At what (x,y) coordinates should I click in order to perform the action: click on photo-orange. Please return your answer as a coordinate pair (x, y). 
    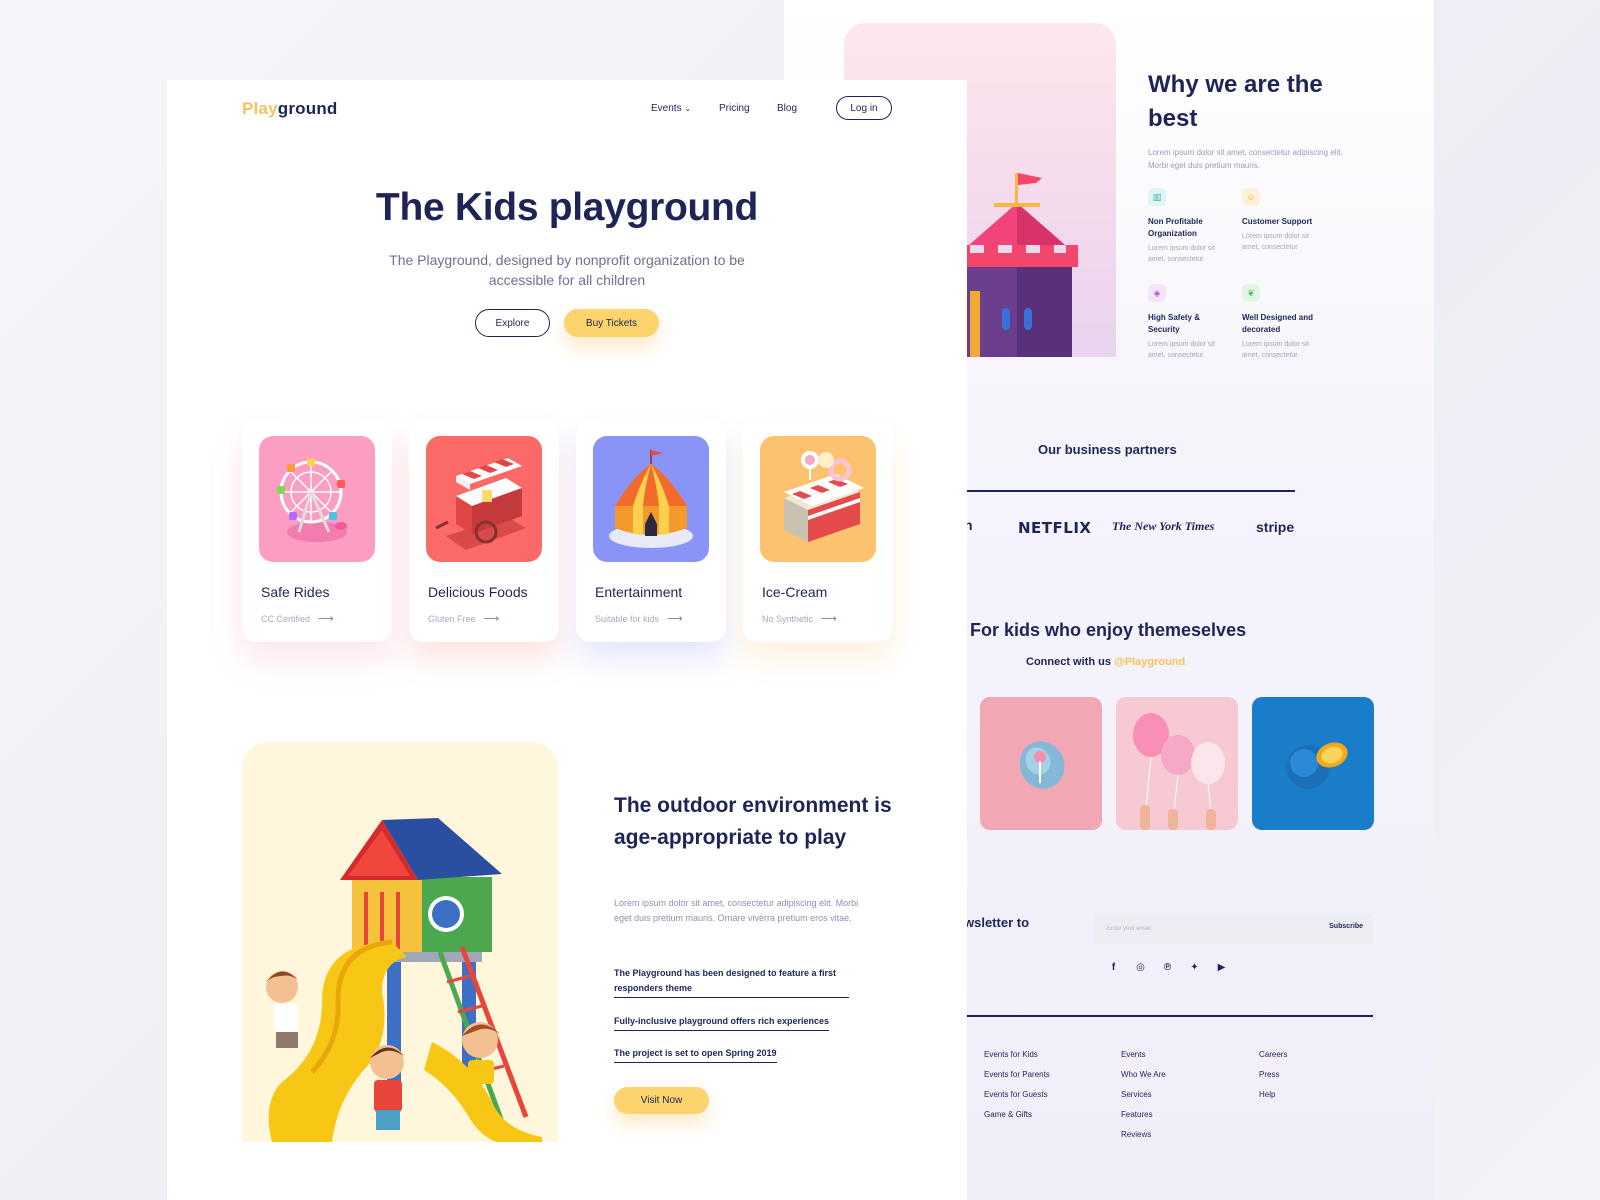
    Looking at the image, I should click on (1313, 763).